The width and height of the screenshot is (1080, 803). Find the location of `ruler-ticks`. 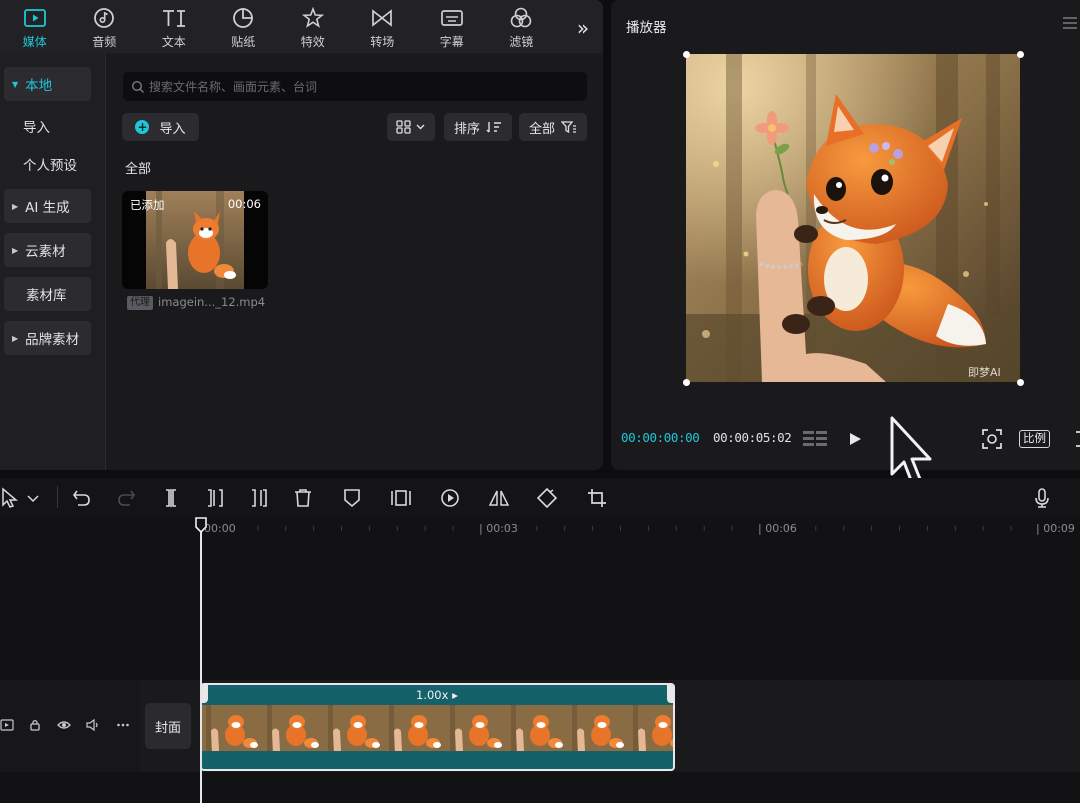

ruler-ticks is located at coordinates (620, 528).